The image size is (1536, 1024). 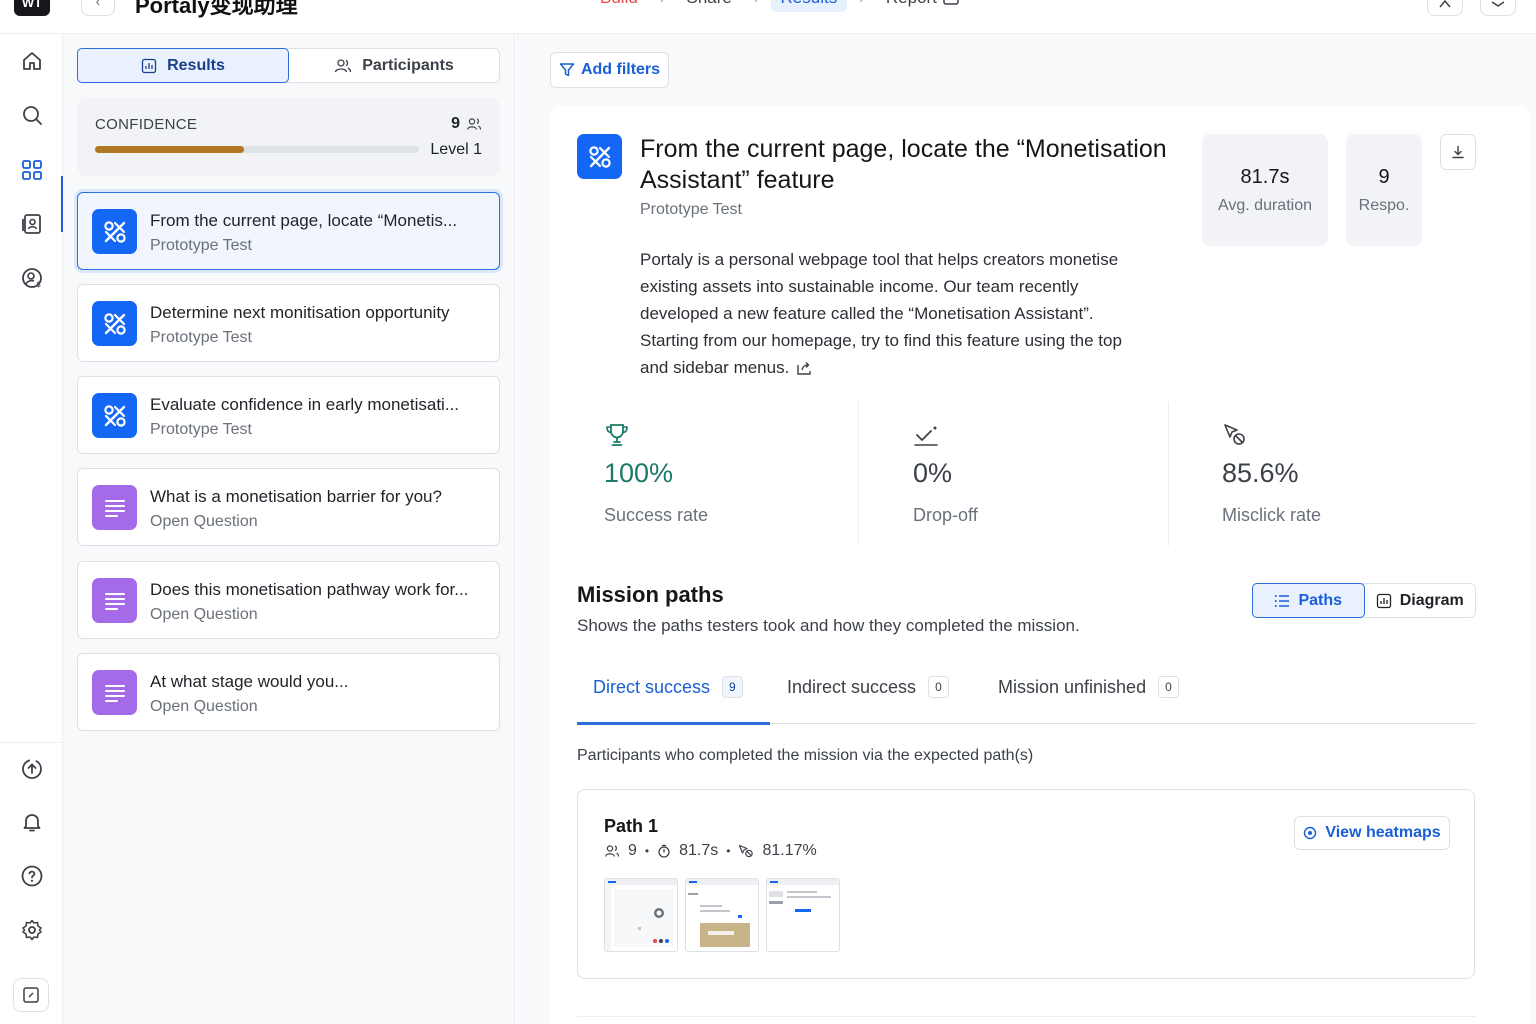 What do you see at coordinates (664, 851) in the screenshot?
I see `timer-icon` at bounding box center [664, 851].